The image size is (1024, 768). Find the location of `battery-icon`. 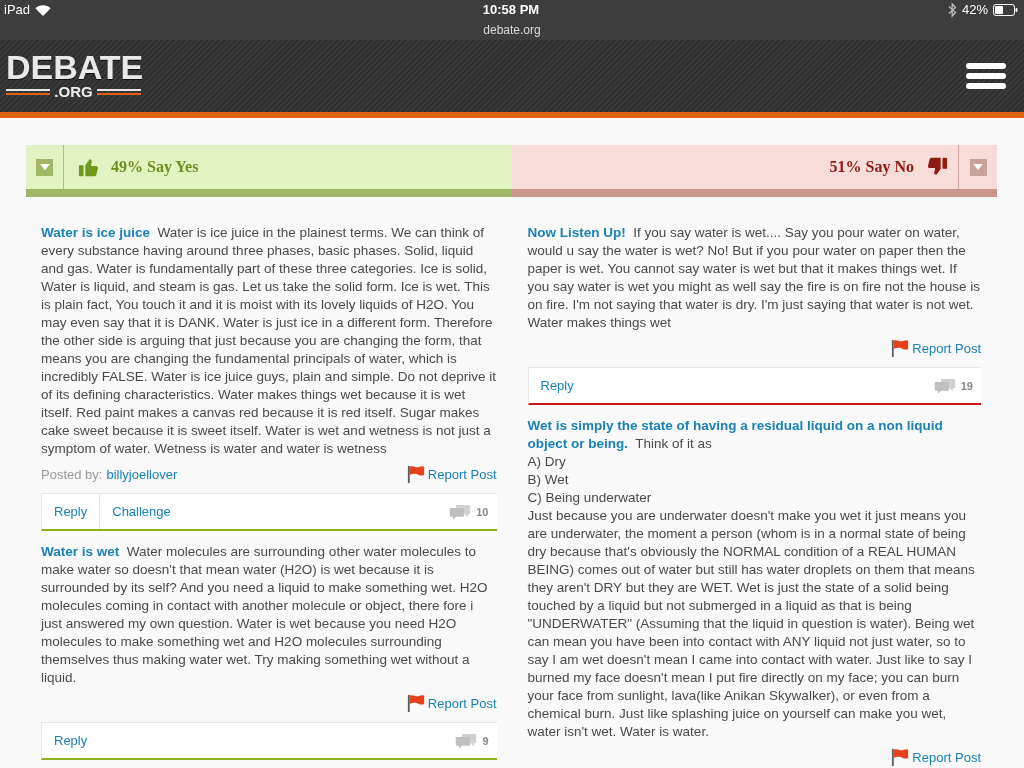

battery-icon is located at coordinates (1005, 10).